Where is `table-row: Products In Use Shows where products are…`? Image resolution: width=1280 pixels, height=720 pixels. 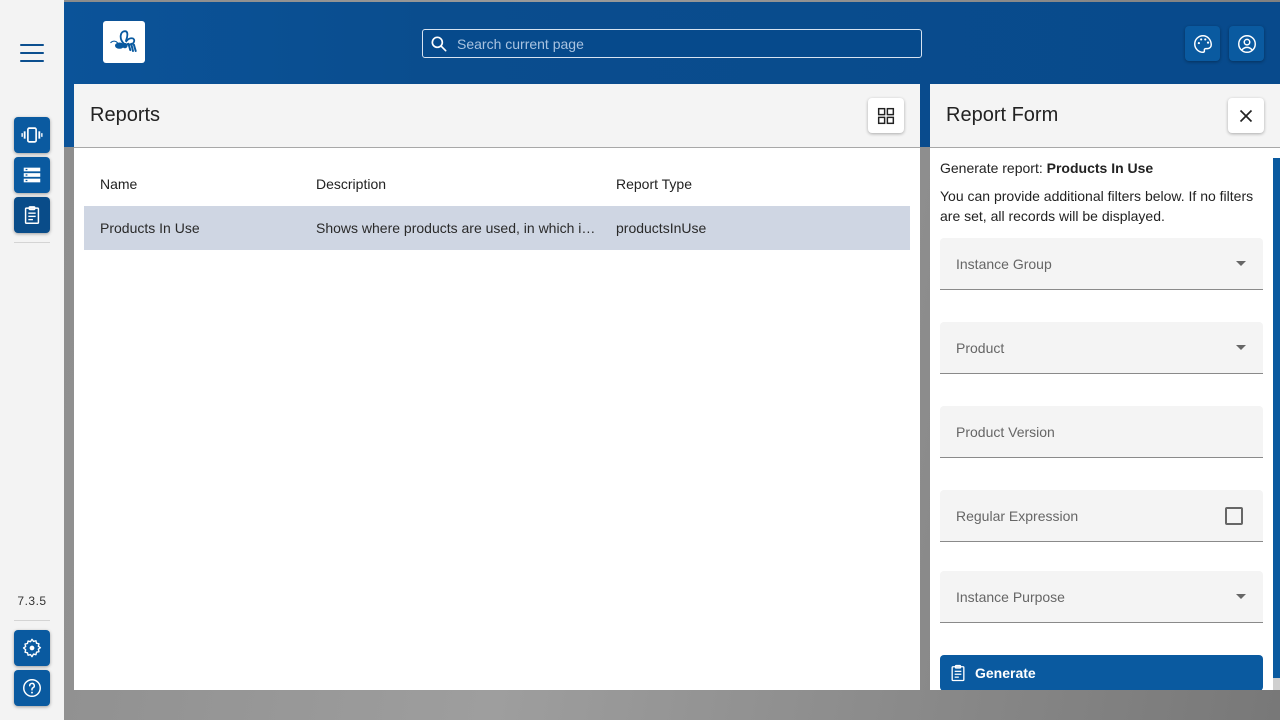
table-row: Products In Use Shows where products are… is located at coordinates (497, 228).